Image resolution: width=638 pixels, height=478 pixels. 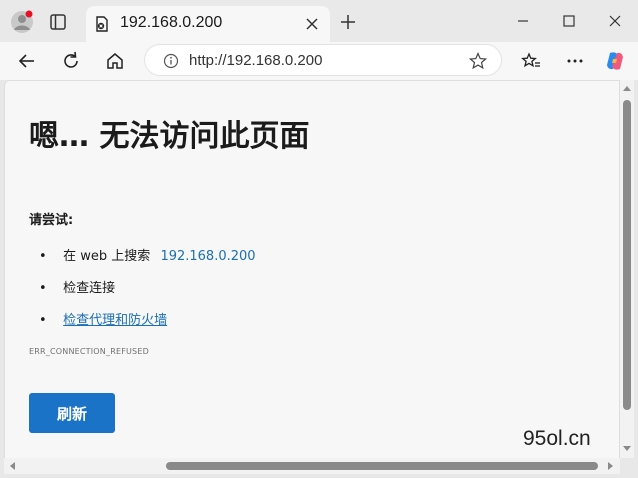 What do you see at coordinates (255, 60) in the screenshot?
I see `url-text: http://192.168.0.200` at bounding box center [255, 60].